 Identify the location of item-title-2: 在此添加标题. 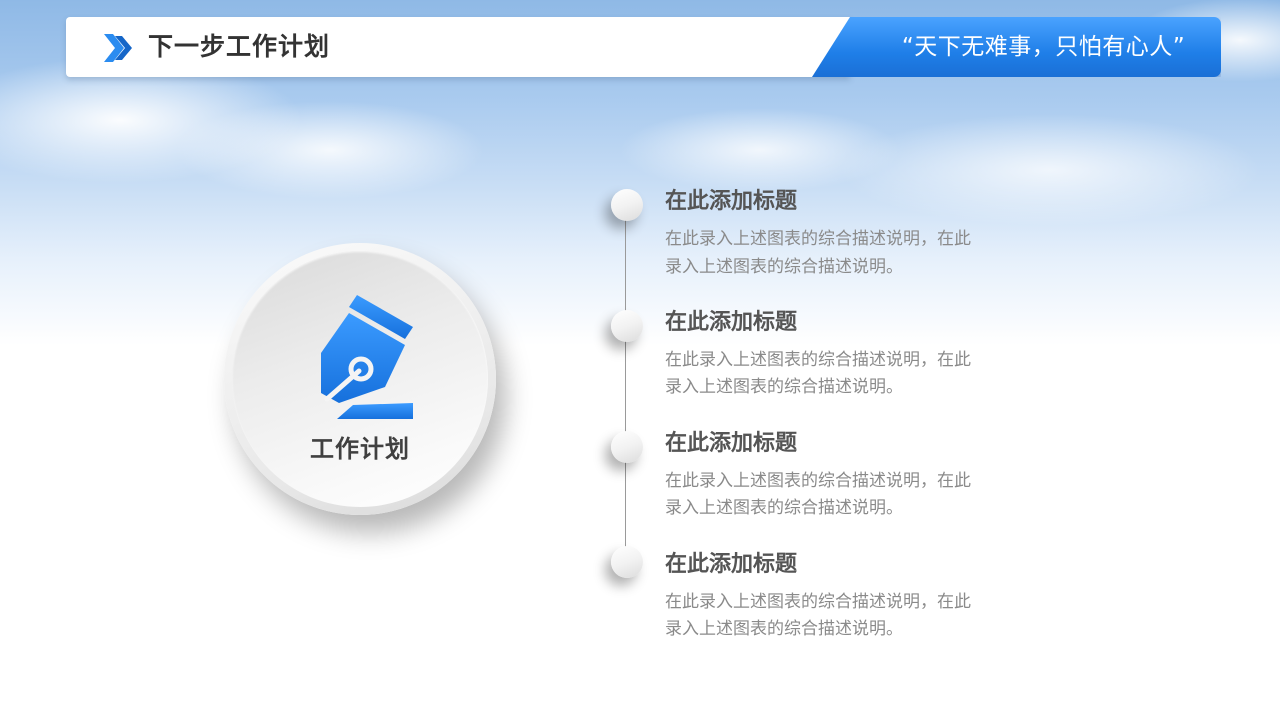
(865, 323).